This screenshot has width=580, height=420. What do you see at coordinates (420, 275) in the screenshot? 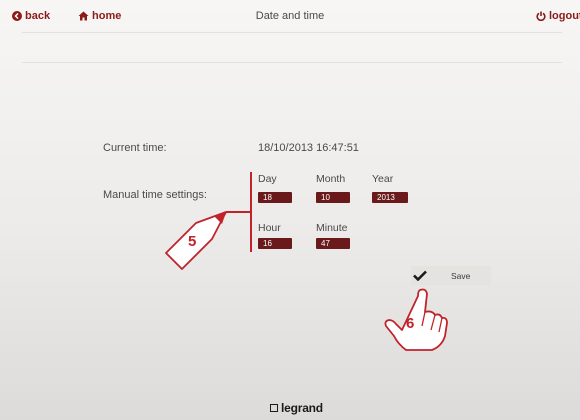
I see `check-icon` at bounding box center [420, 275].